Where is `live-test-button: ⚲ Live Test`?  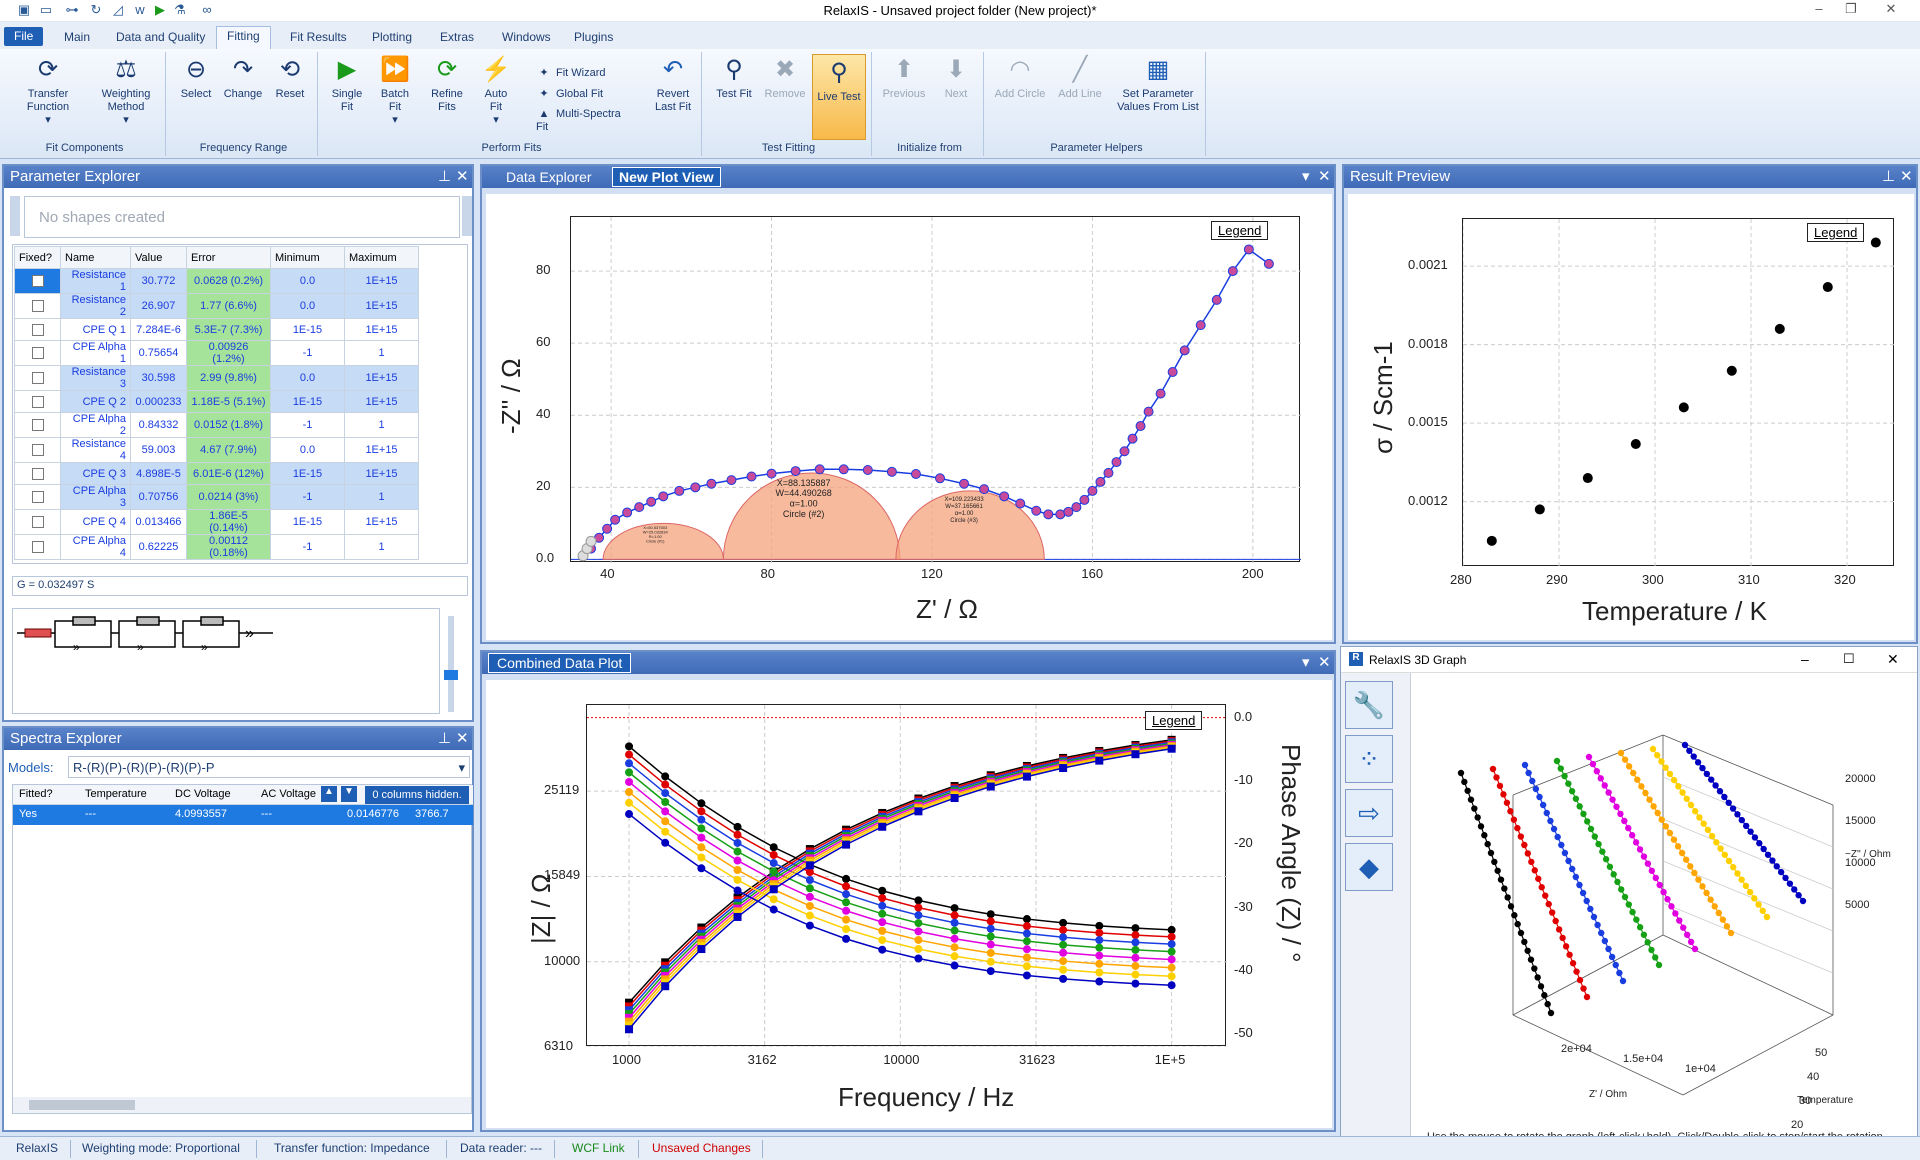
live-test-button: ⚲ Live Test is located at coordinates (839, 97).